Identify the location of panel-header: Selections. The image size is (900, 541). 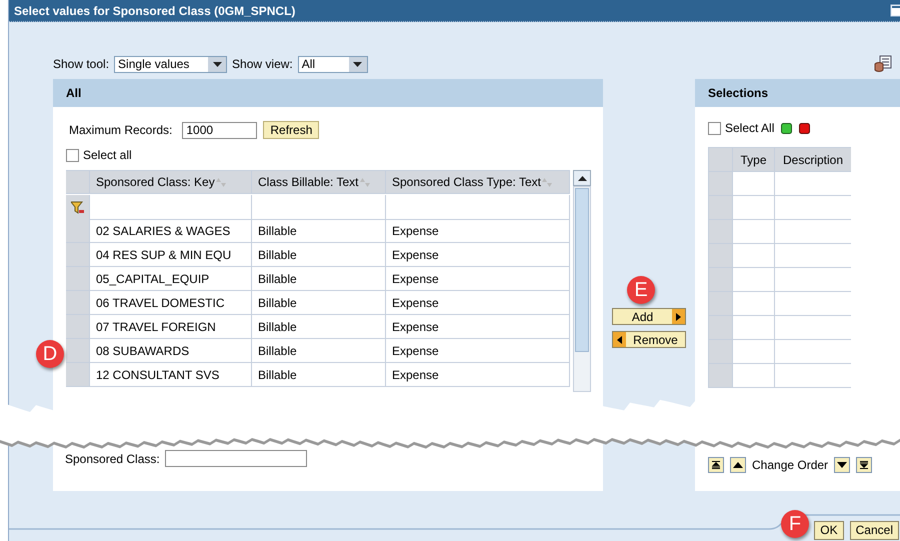
(797, 93).